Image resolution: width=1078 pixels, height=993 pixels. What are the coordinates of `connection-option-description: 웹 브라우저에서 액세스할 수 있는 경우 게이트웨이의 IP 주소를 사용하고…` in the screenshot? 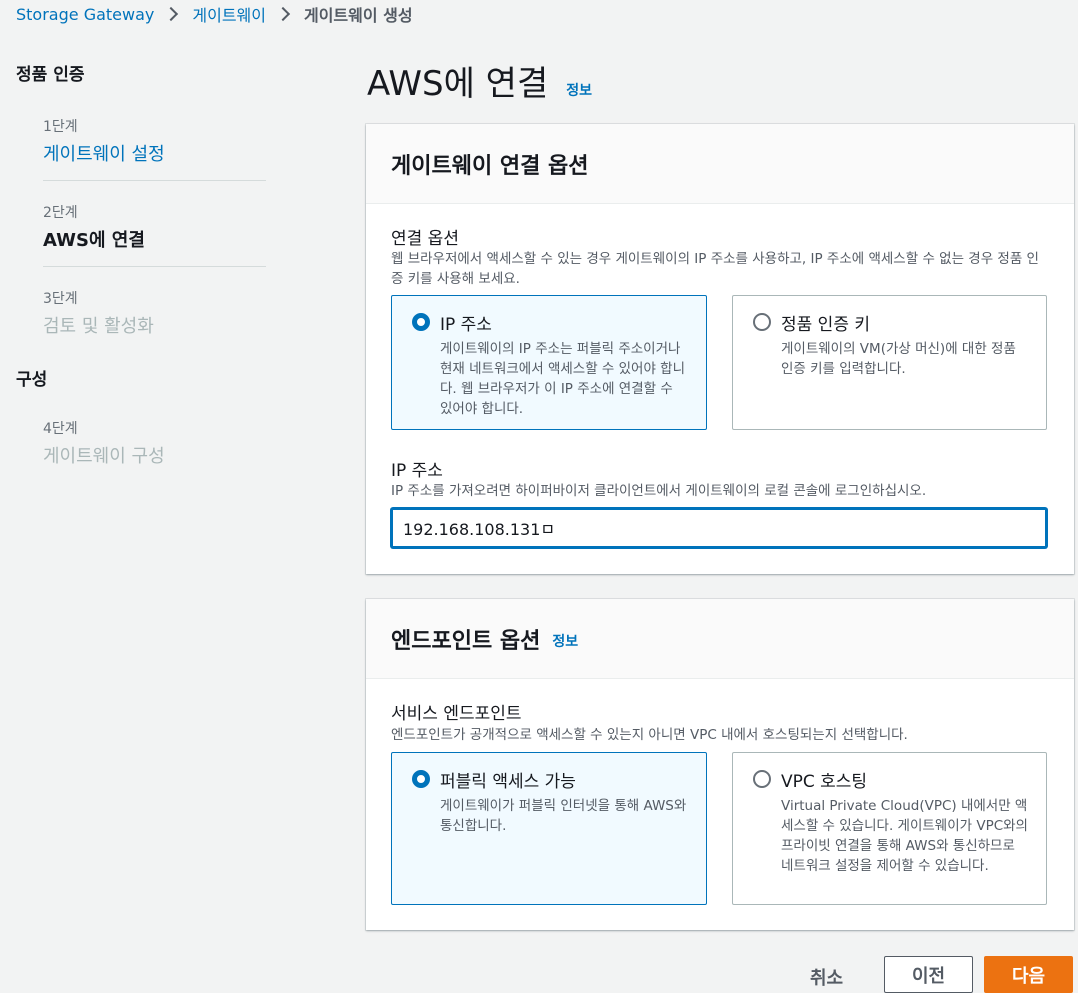 It's located at (715, 269).